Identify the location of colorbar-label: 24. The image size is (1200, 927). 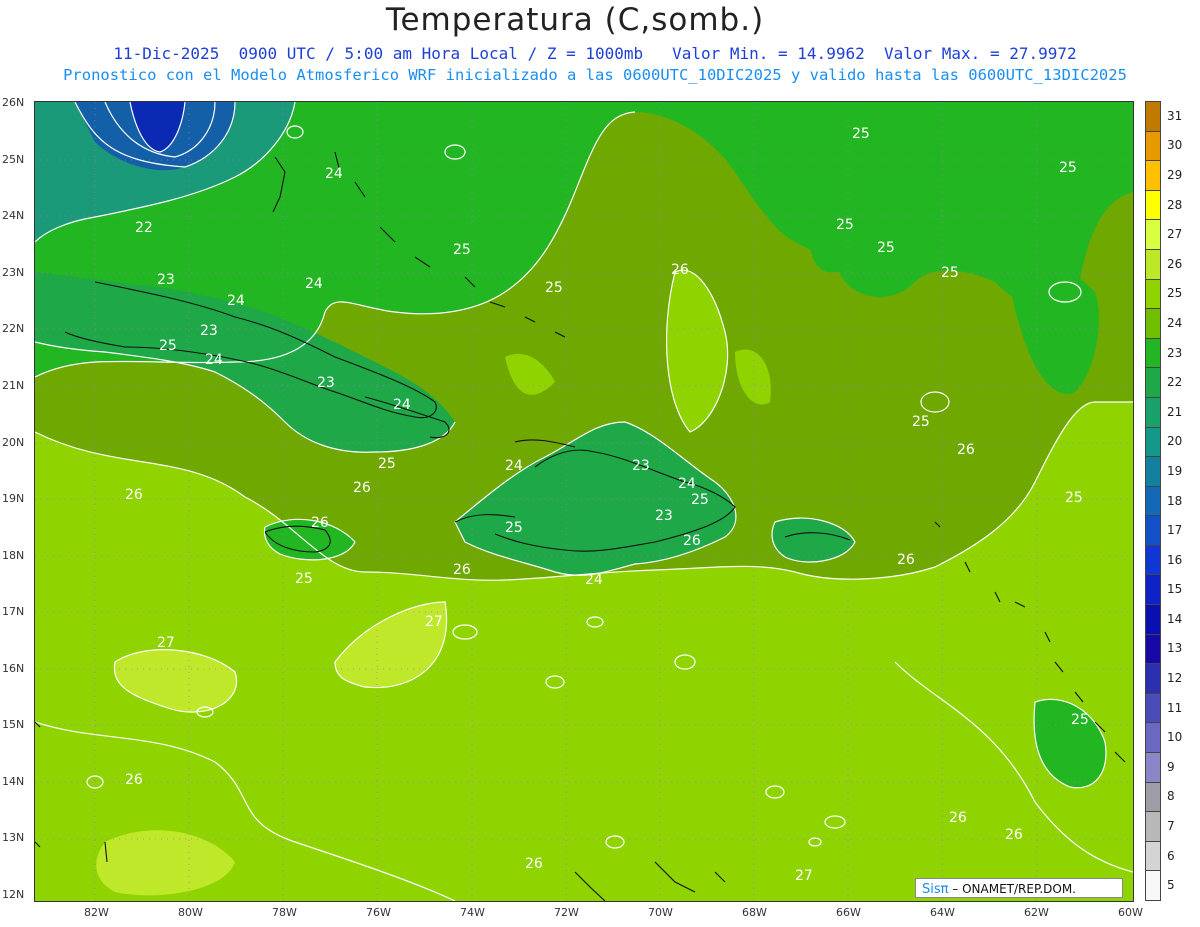
(1175, 322).